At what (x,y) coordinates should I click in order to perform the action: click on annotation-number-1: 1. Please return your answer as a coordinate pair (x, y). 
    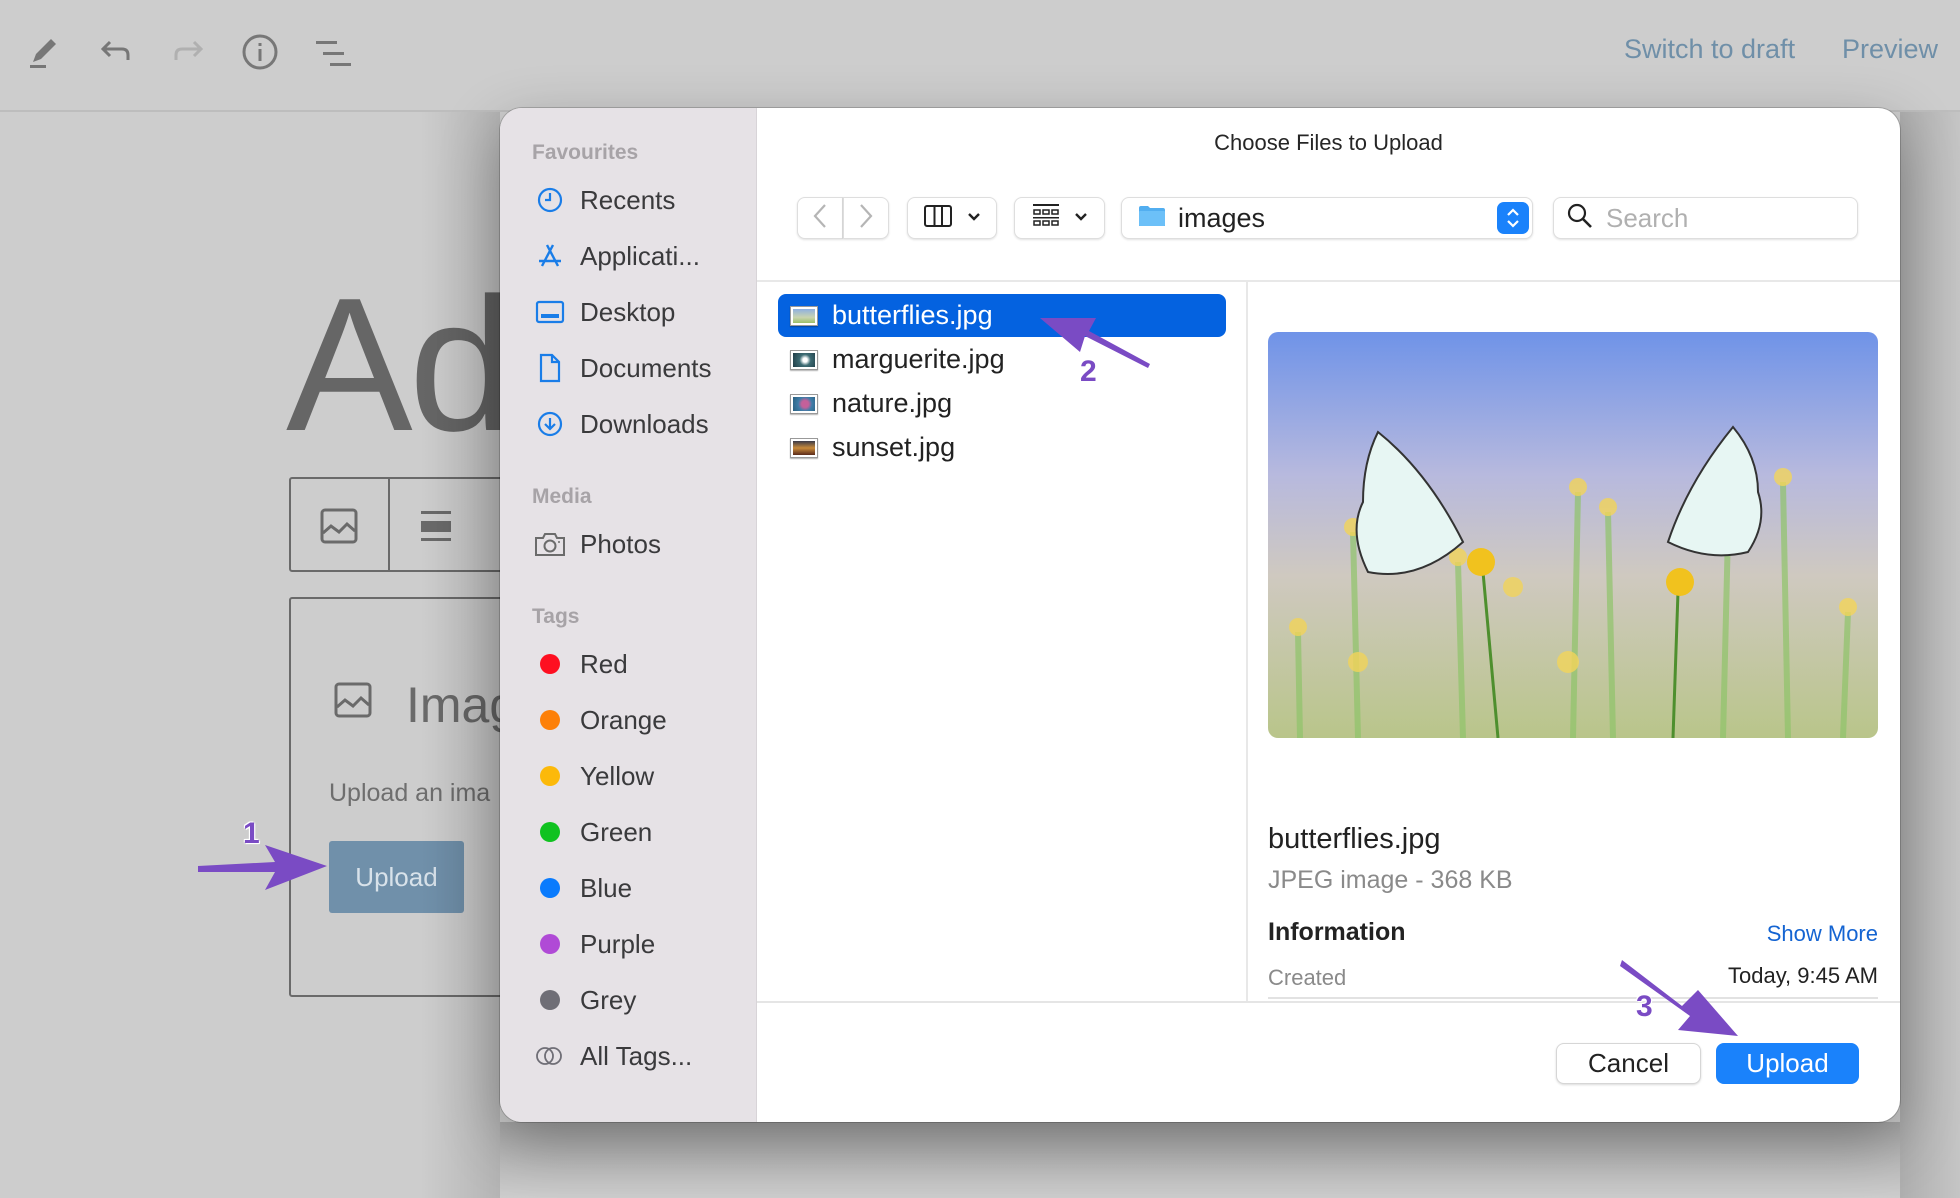
    Looking at the image, I should click on (251, 833).